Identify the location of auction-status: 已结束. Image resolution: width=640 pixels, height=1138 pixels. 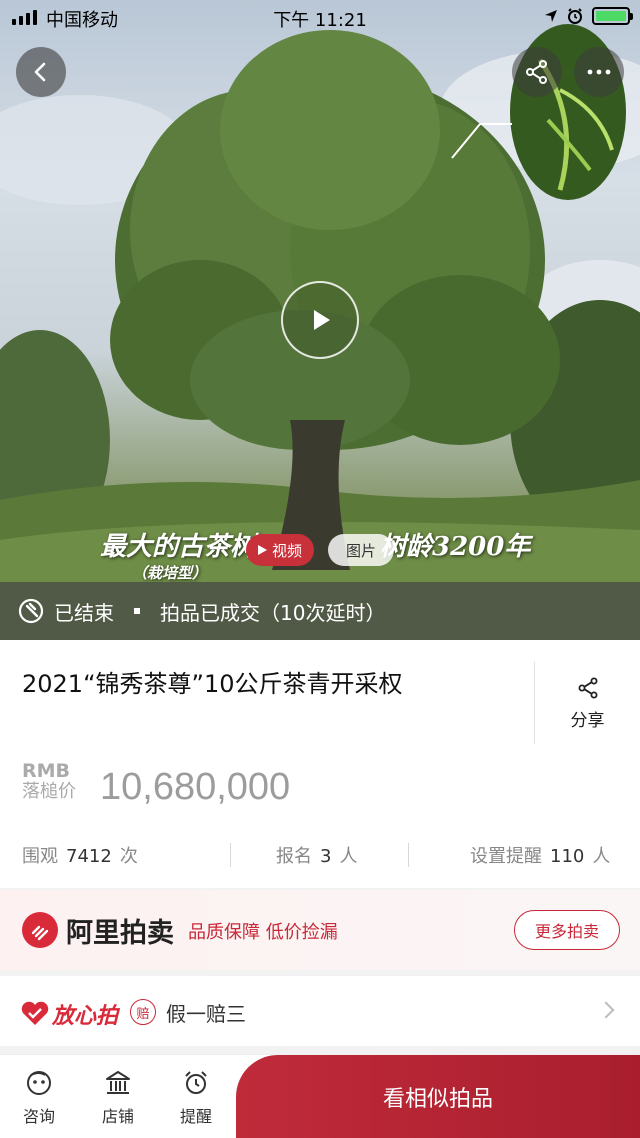
(84, 612).